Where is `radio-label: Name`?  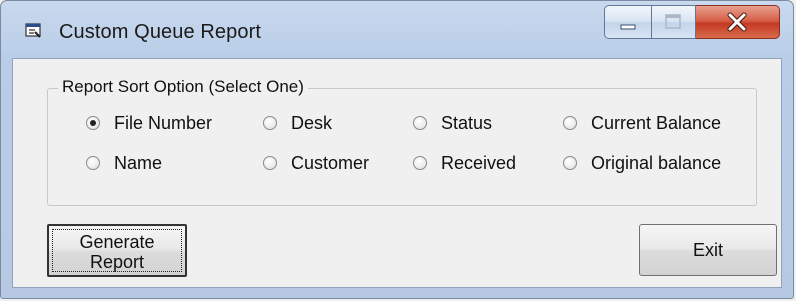 radio-label: Name is located at coordinates (138, 162).